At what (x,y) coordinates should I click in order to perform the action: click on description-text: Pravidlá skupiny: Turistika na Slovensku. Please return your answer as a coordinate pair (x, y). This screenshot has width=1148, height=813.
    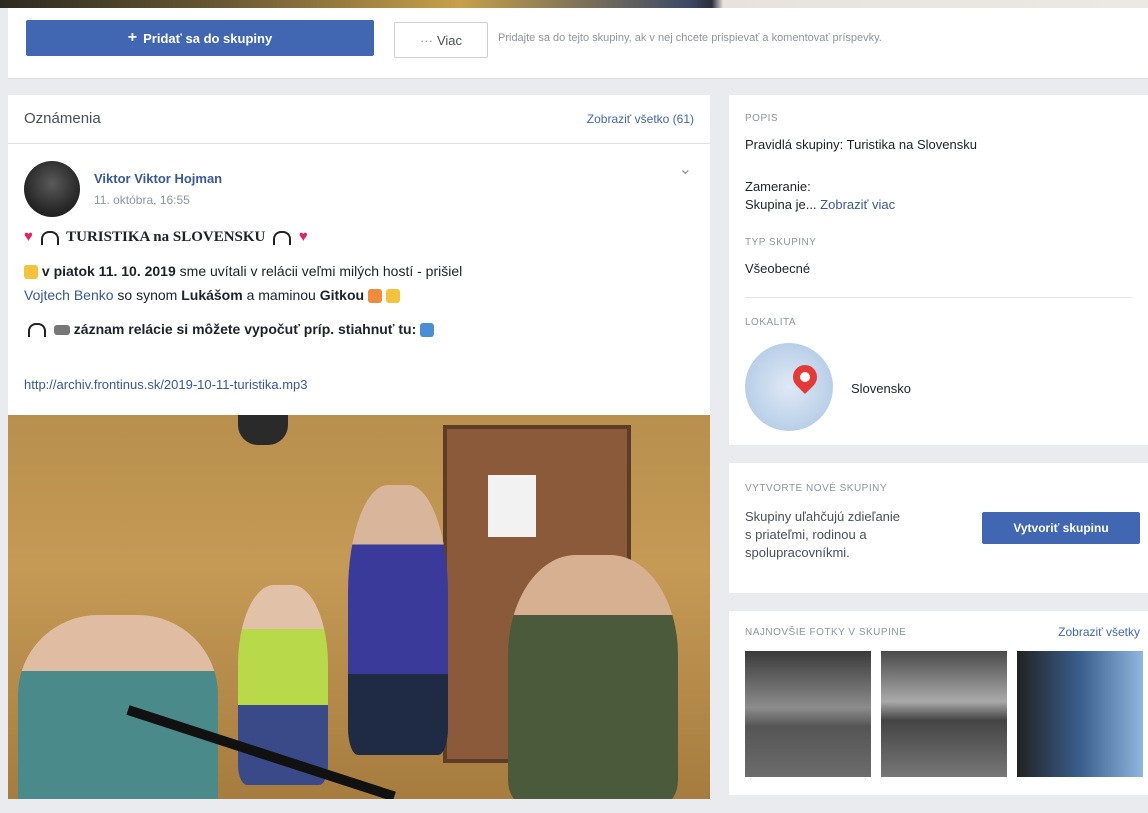
    Looking at the image, I should click on (861, 144).